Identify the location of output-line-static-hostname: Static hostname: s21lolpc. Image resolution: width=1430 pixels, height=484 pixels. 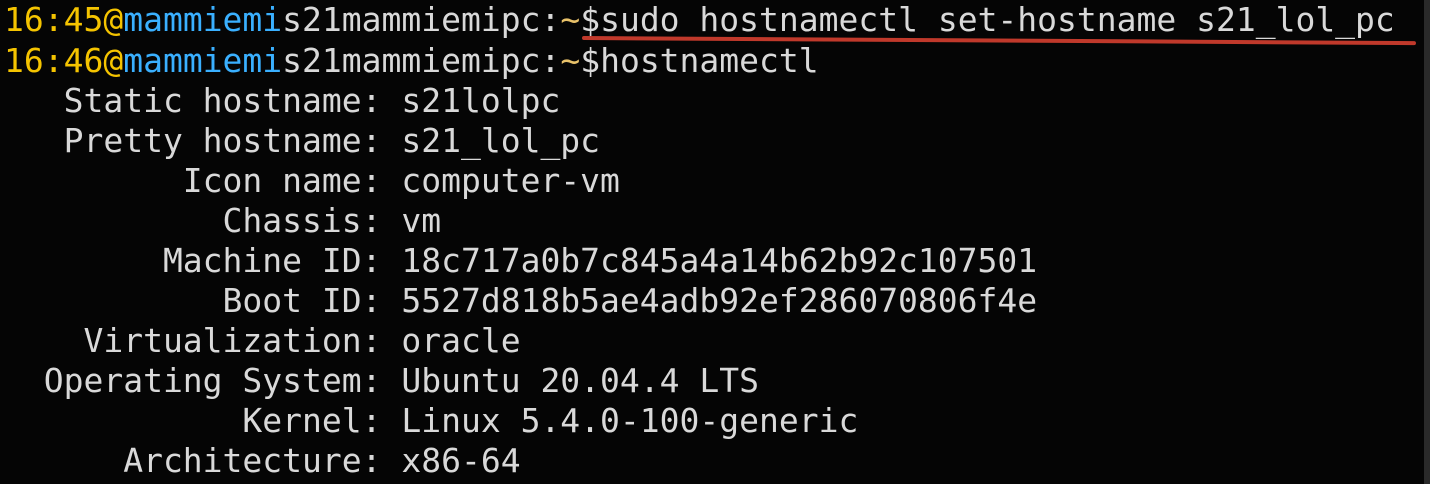
(282, 101).